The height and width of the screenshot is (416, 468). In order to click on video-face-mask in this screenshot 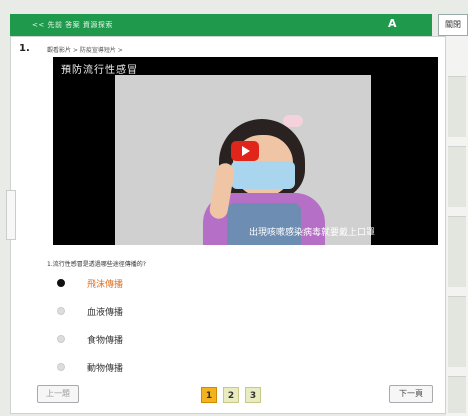, I will do `click(263, 175)`.